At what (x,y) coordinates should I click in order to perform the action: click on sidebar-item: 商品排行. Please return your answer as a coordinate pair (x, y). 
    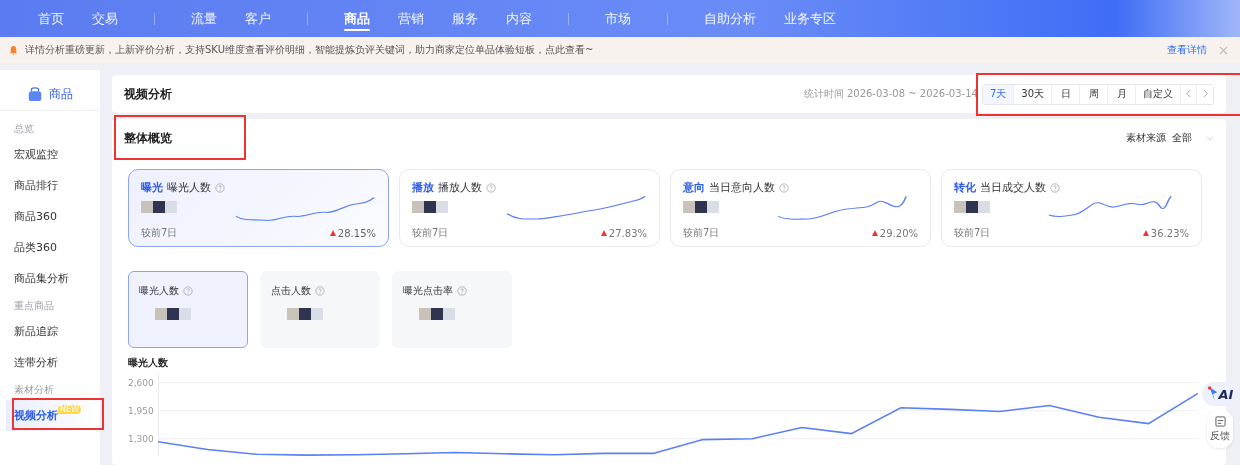
    Looking at the image, I should click on (36, 185).